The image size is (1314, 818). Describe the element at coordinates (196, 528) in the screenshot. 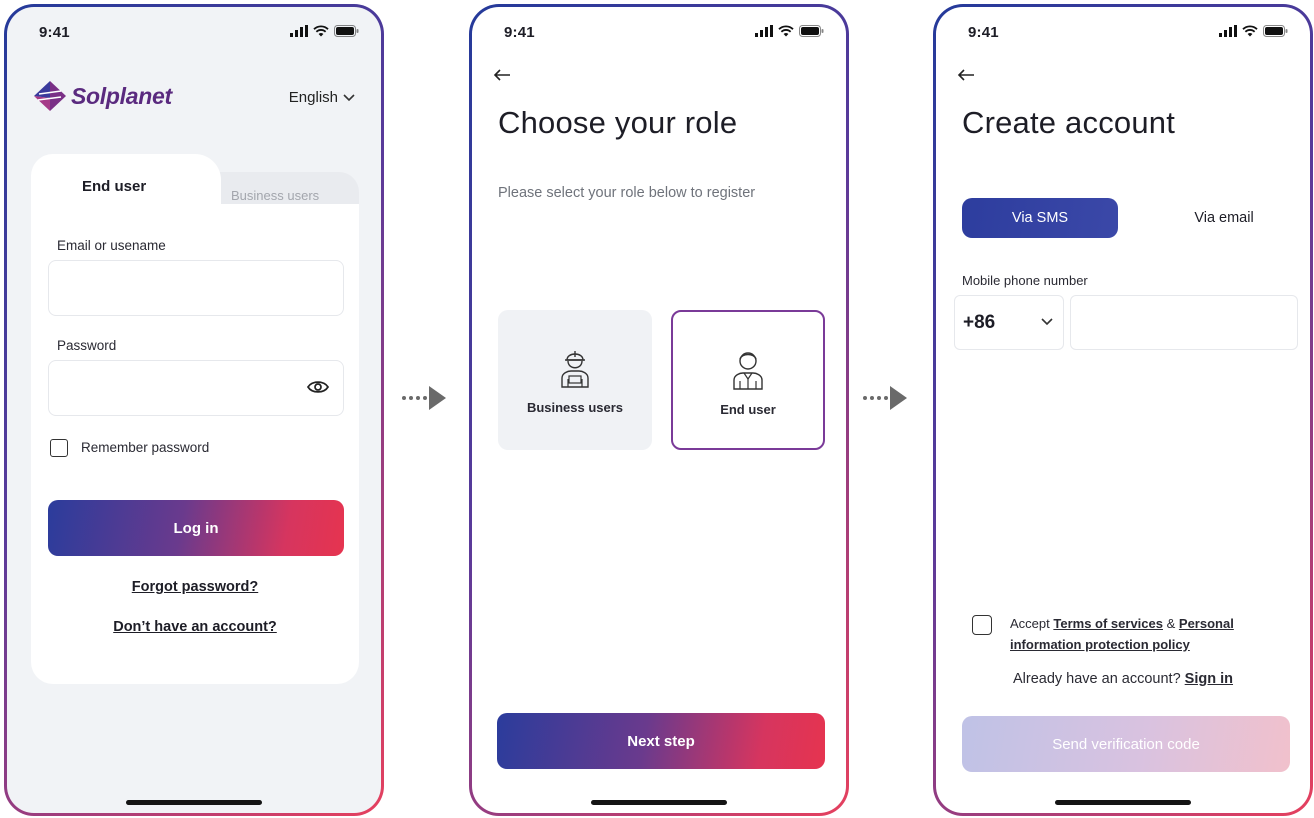

I see `login-button: Log in` at that location.